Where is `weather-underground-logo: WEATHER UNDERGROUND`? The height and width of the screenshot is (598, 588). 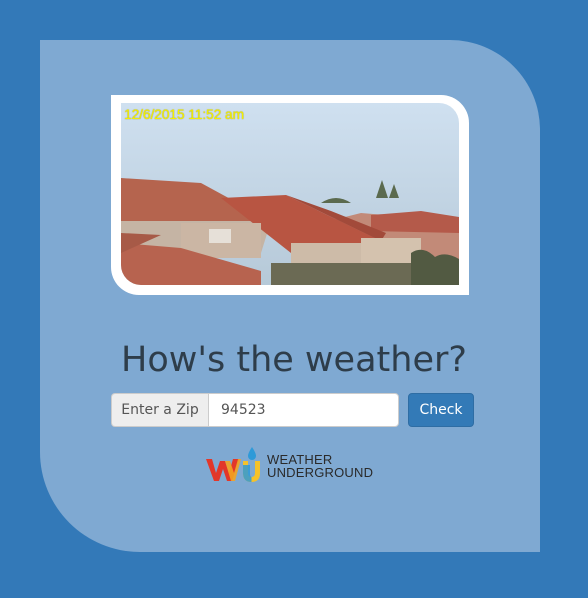 weather-underground-logo: WEATHER UNDERGROUND is located at coordinates (289, 466).